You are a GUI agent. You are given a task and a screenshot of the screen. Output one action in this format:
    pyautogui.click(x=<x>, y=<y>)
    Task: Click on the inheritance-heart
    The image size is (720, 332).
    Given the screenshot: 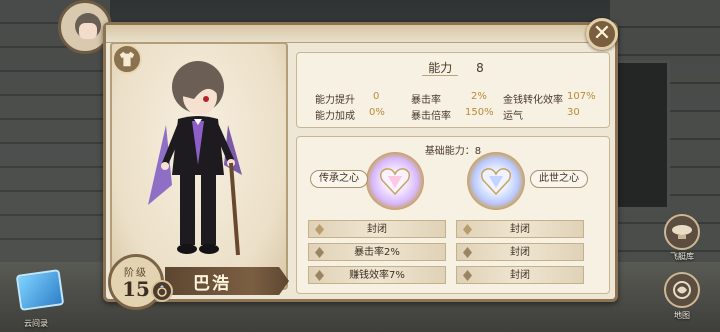 What is the action you would take?
    pyautogui.click(x=395, y=181)
    